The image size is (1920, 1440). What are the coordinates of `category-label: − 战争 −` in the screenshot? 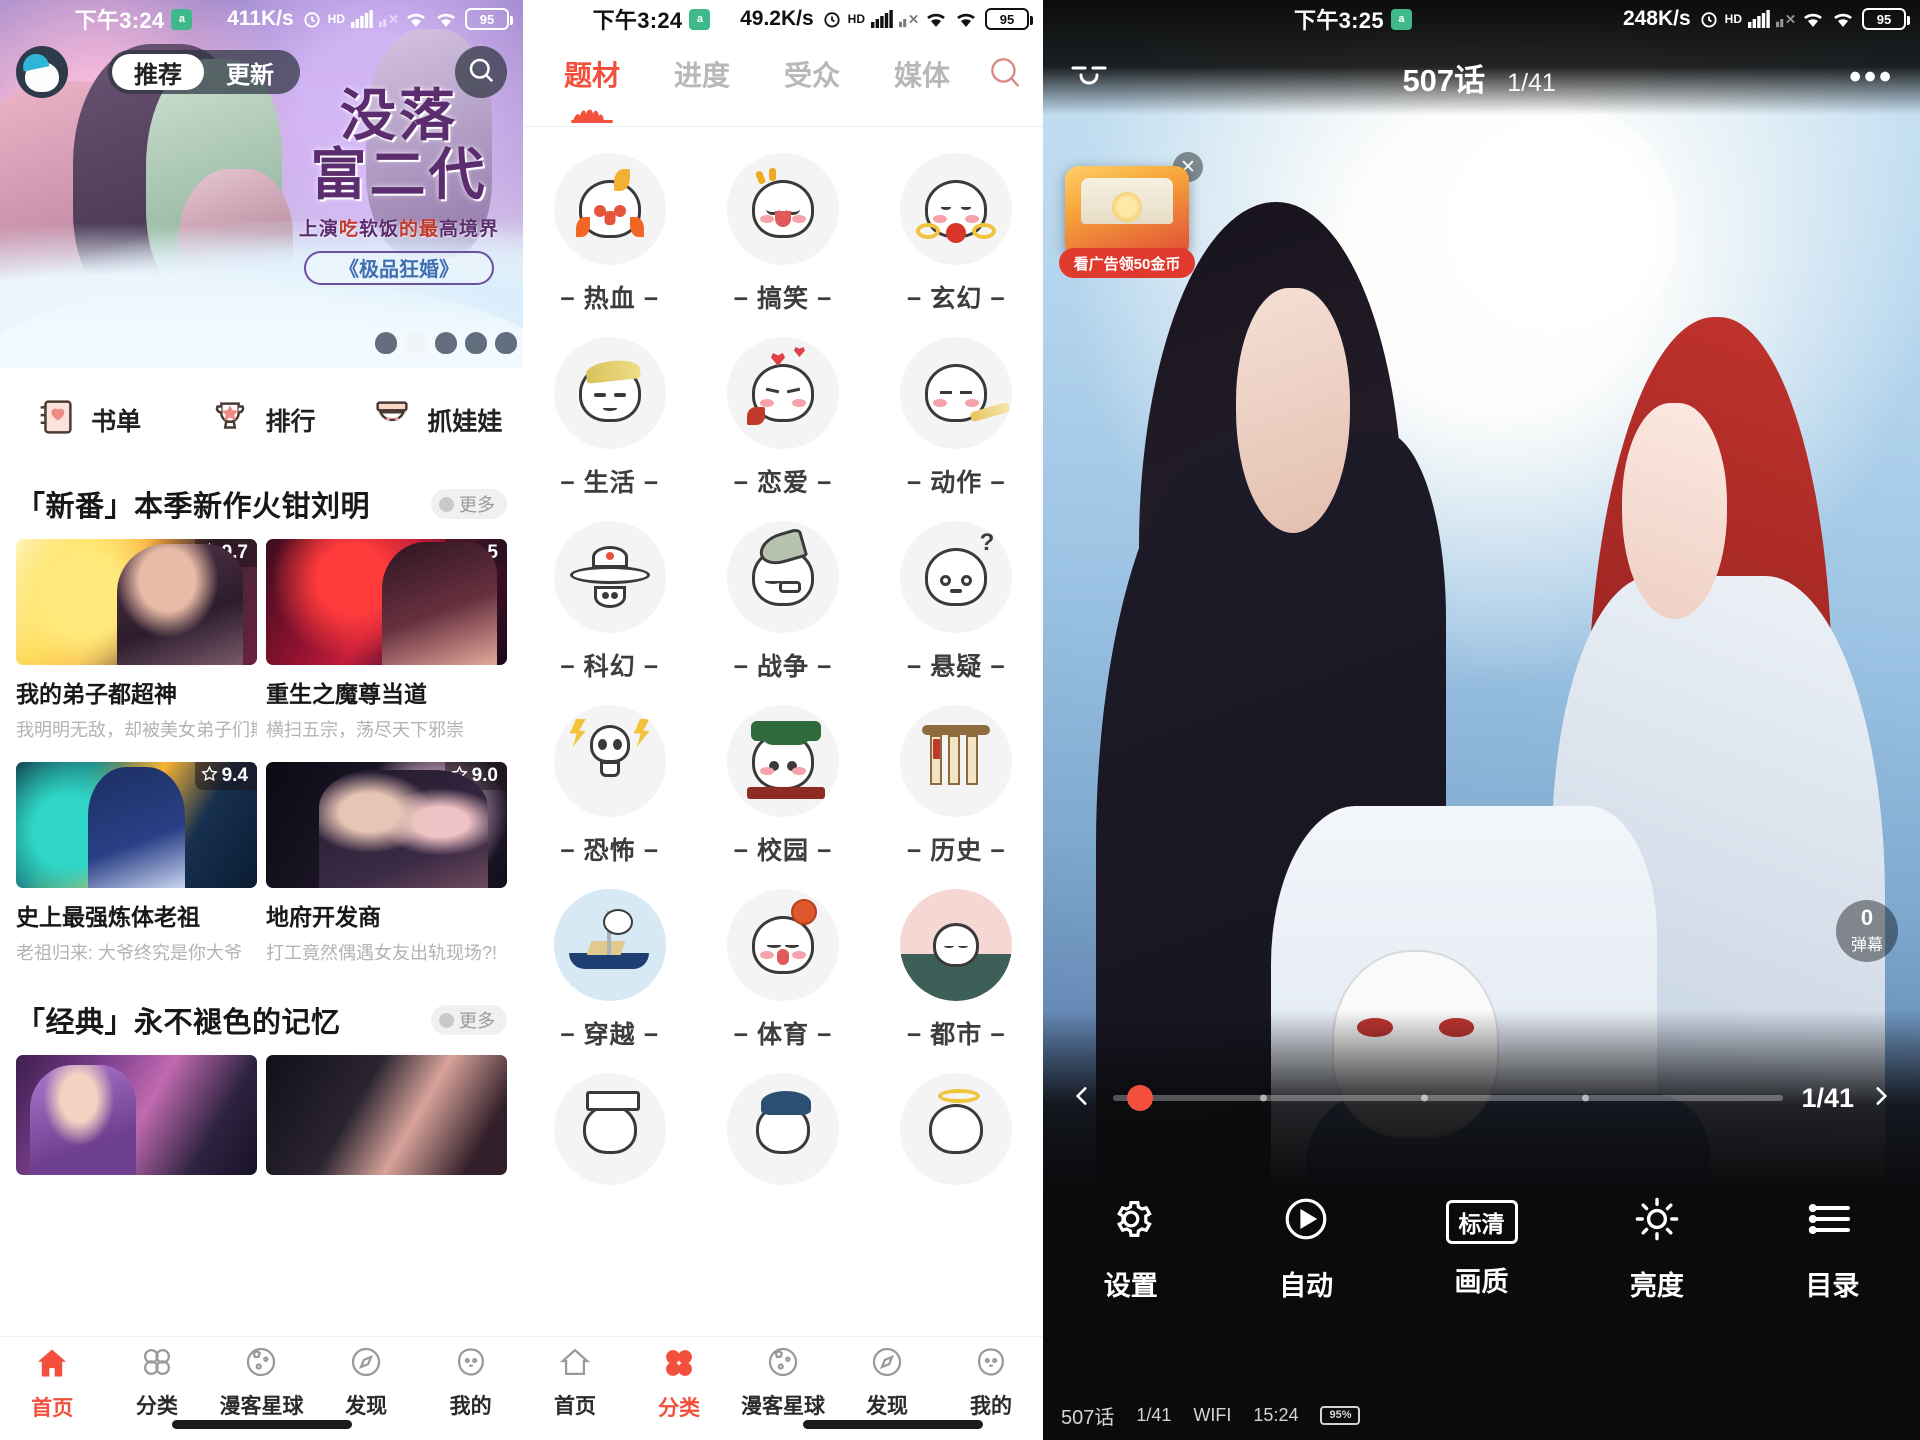 It's located at (783, 667).